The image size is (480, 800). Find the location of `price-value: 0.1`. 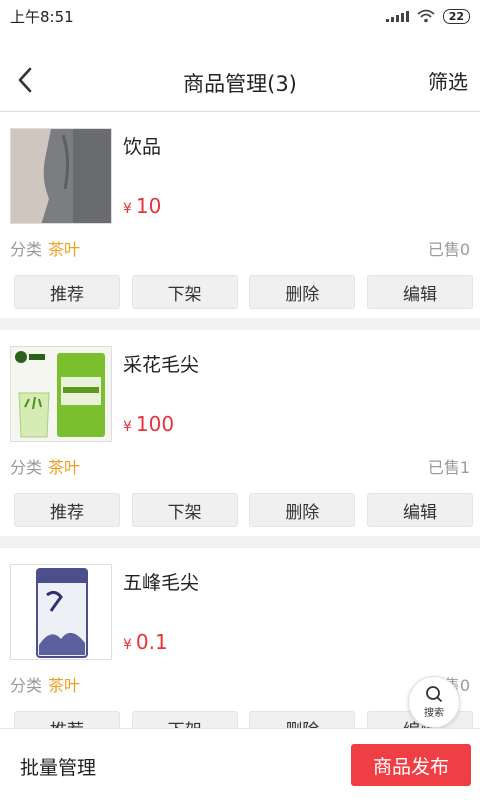

price-value: 0.1 is located at coordinates (151, 642).